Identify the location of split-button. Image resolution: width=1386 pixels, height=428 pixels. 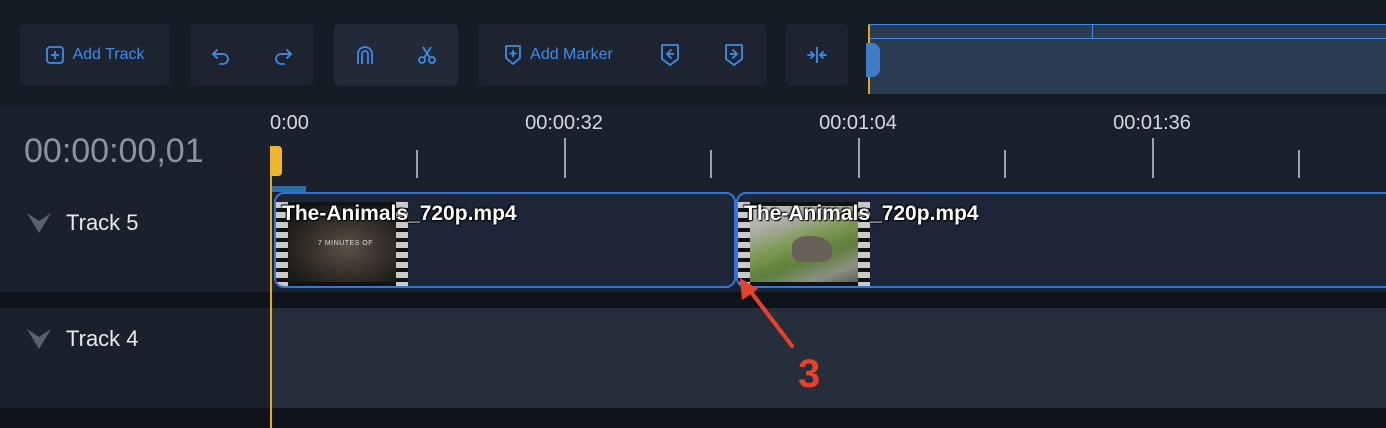
(427, 55).